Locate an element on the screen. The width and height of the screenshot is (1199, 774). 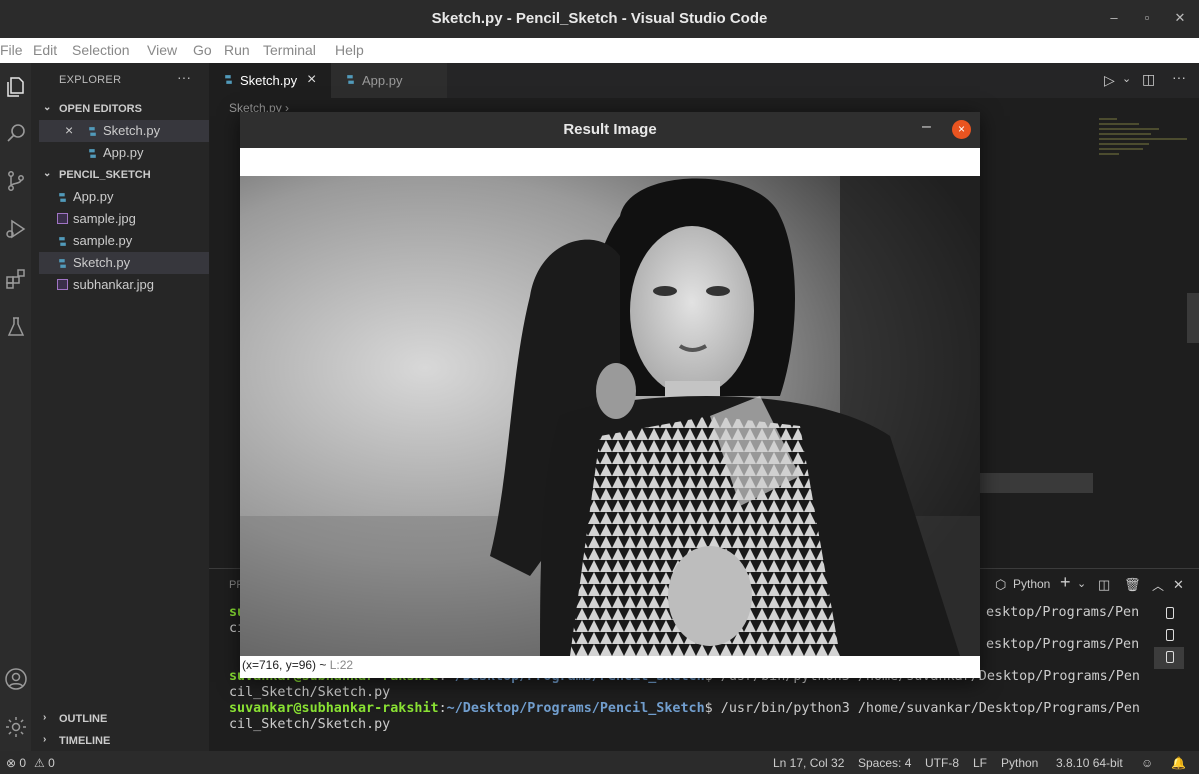
dialog-status-bar: (x=716, y=96) ~ L:22 is located at coordinates (297, 665).